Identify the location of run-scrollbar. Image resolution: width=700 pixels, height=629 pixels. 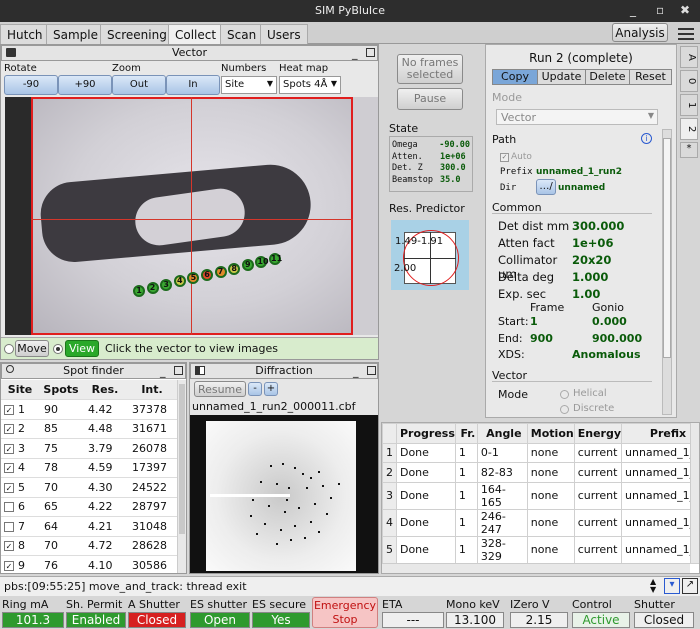
(667, 272).